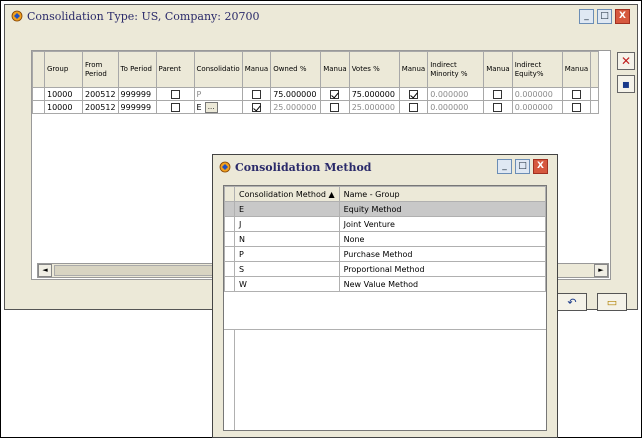 This screenshot has height=438, width=642. I want to click on col-header-consolidation: Consolidatio, so click(218, 69).